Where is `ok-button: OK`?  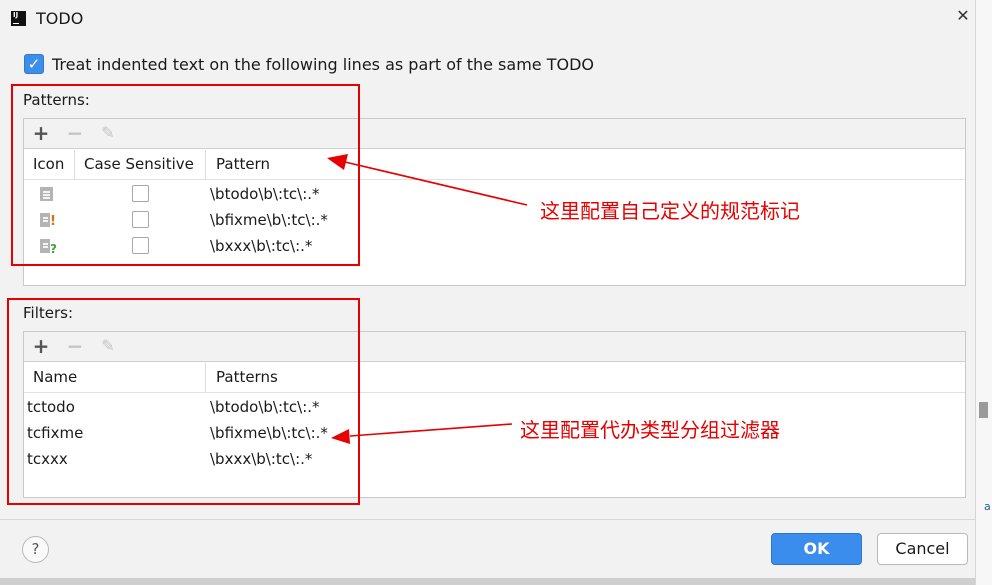 ok-button: OK is located at coordinates (816, 549).